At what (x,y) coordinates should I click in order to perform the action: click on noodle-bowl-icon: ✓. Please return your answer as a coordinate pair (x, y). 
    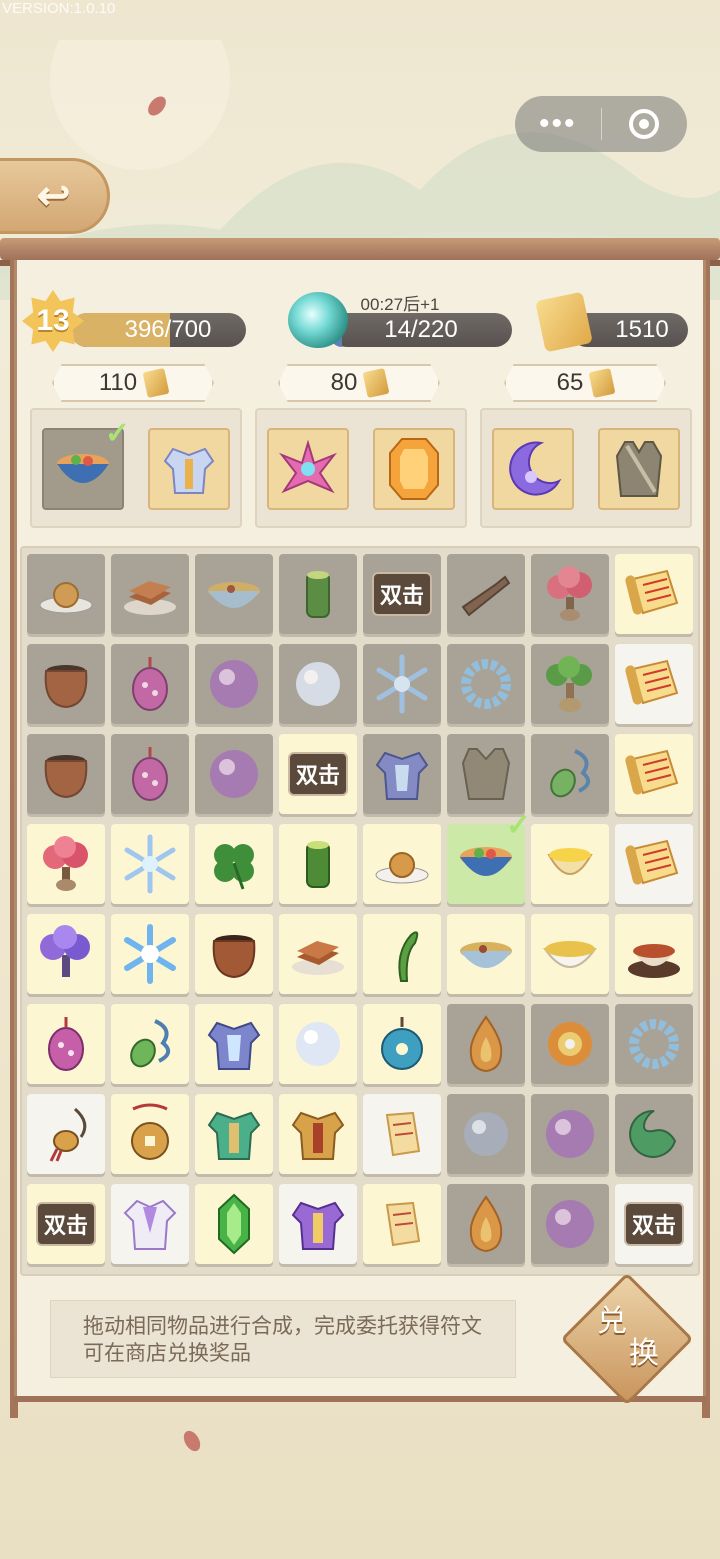
    Looking at the image, I should click on (86, 463).